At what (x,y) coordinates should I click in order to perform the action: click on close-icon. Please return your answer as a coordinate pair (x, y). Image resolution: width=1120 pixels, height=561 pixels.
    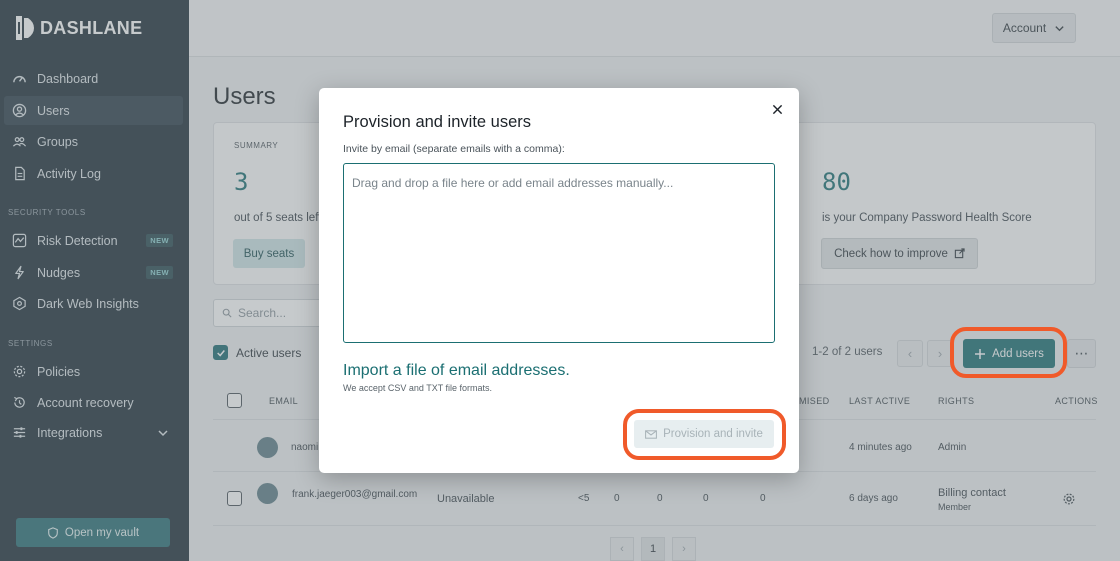
    Looking at the image, I should click on (777, 109).